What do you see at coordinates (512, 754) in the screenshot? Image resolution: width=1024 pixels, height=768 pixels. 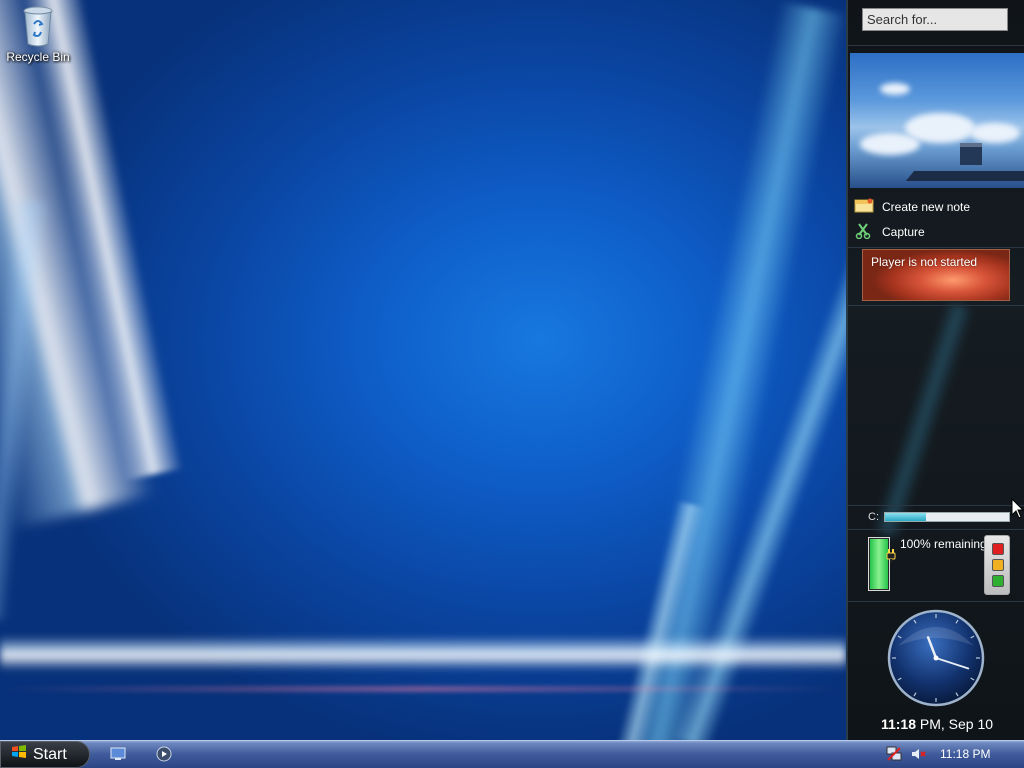 I see `taskbar: Start 11:18 PM` at bounding box center [512, 754].